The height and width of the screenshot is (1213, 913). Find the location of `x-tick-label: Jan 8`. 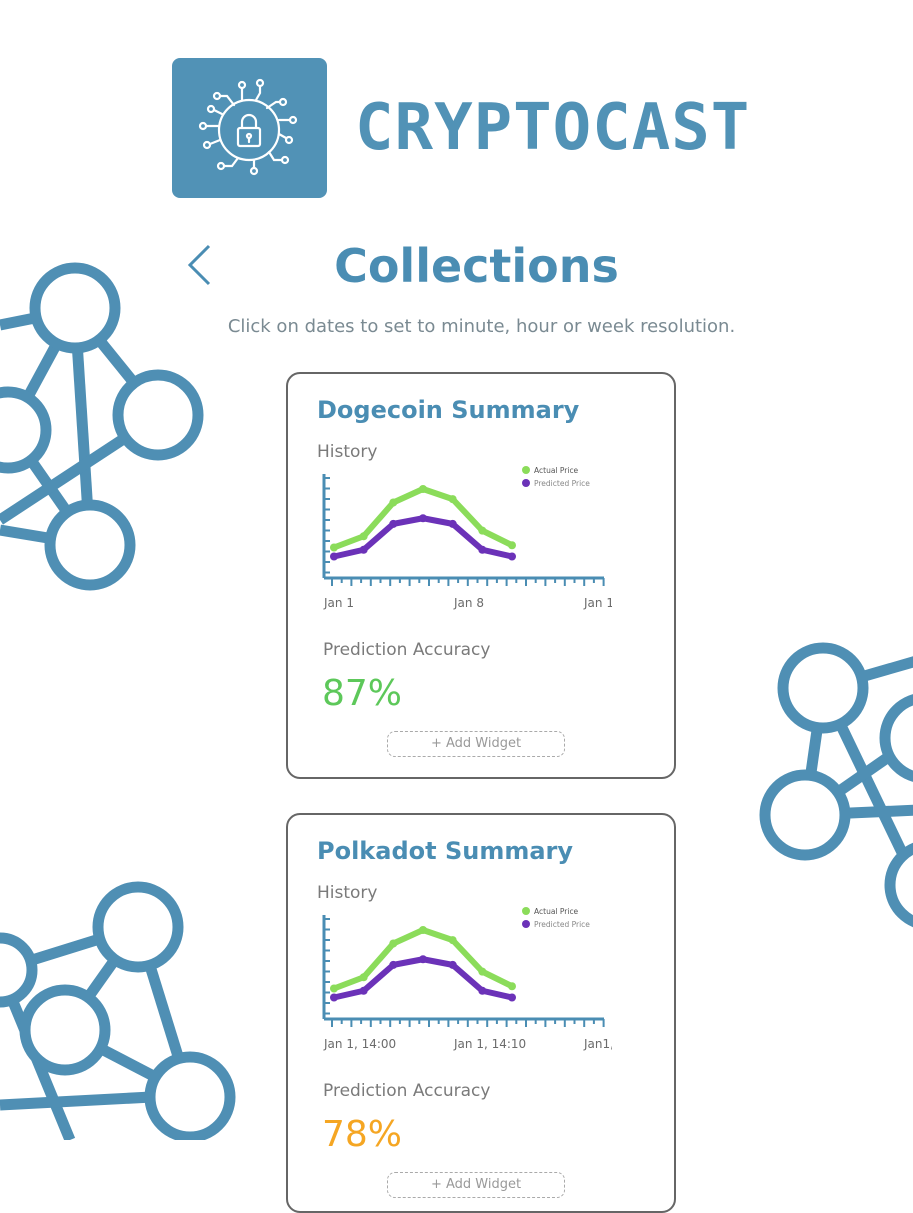

x-tick-label: Jan 8 is located at coordinates (468, 603).